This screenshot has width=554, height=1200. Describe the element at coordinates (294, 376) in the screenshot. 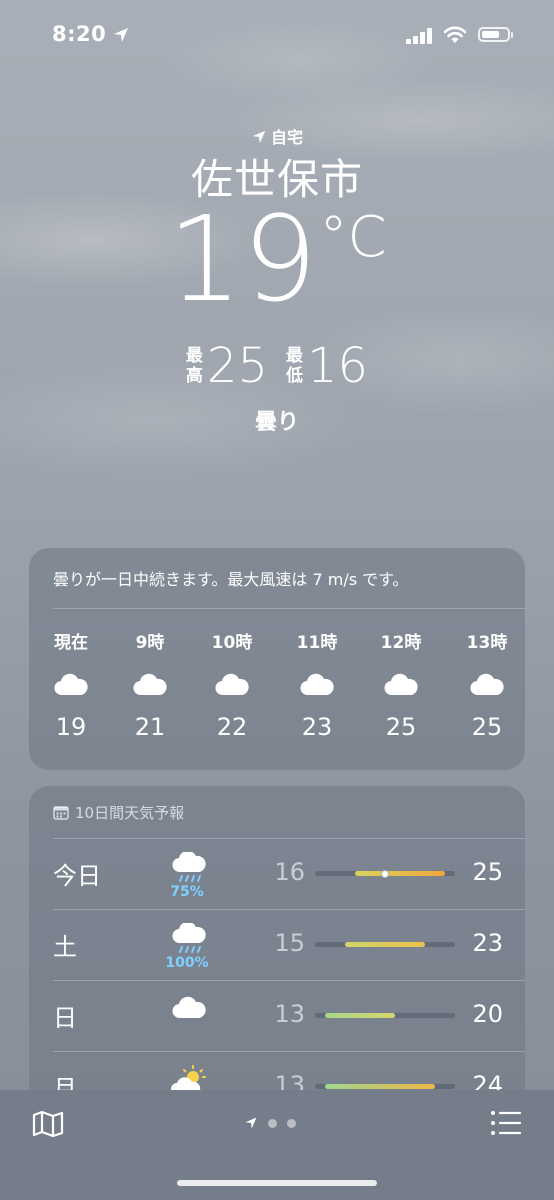

I see `low-label-2: 低` at that location.